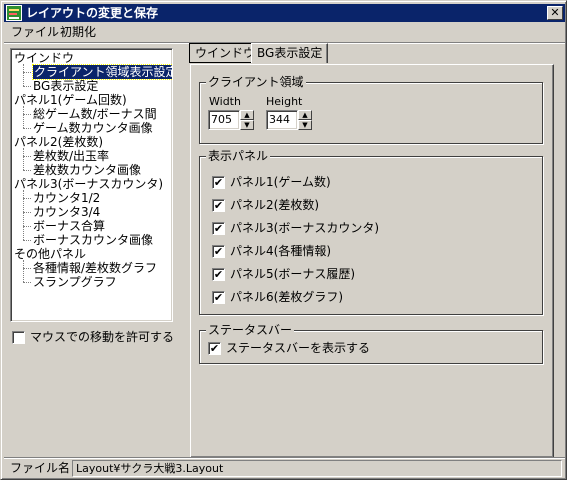  I want to click on tree-node: パネル3(ボーナスカウンタ), so click(88, 184).